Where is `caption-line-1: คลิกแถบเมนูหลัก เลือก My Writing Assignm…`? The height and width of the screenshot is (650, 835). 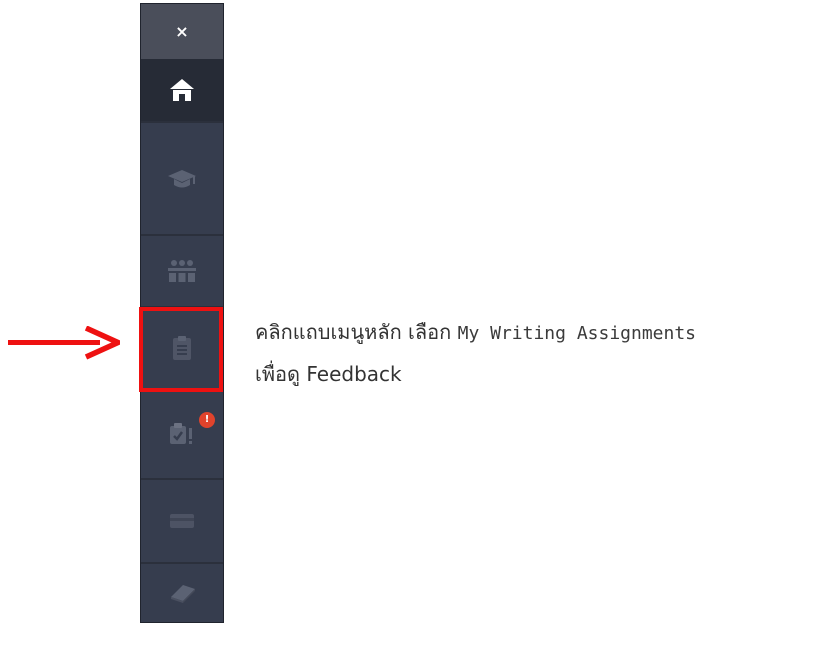 caption-line-1: คลิกแถบเมนูหลัก เลือก My Writing Assignm… is located at coordinates (475, 333).